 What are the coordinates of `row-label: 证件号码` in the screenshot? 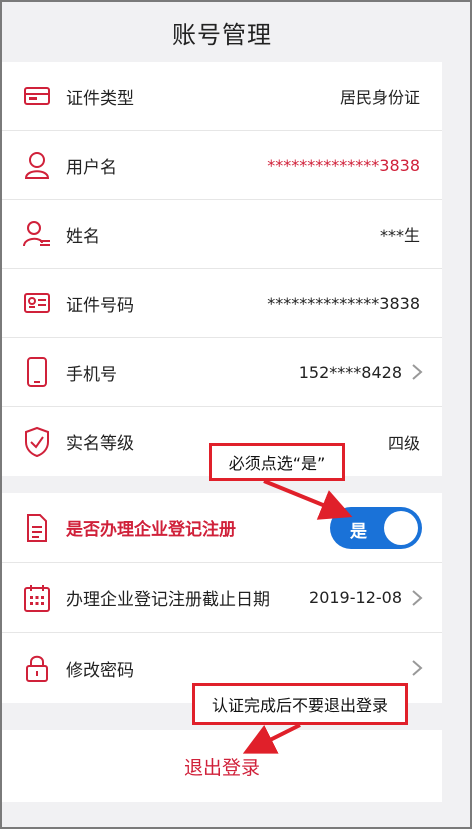 It's located at (100, 305).